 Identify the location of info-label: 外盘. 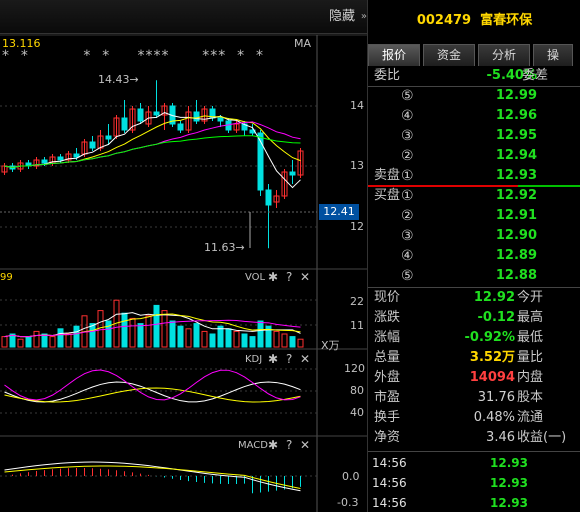
(387, 377).